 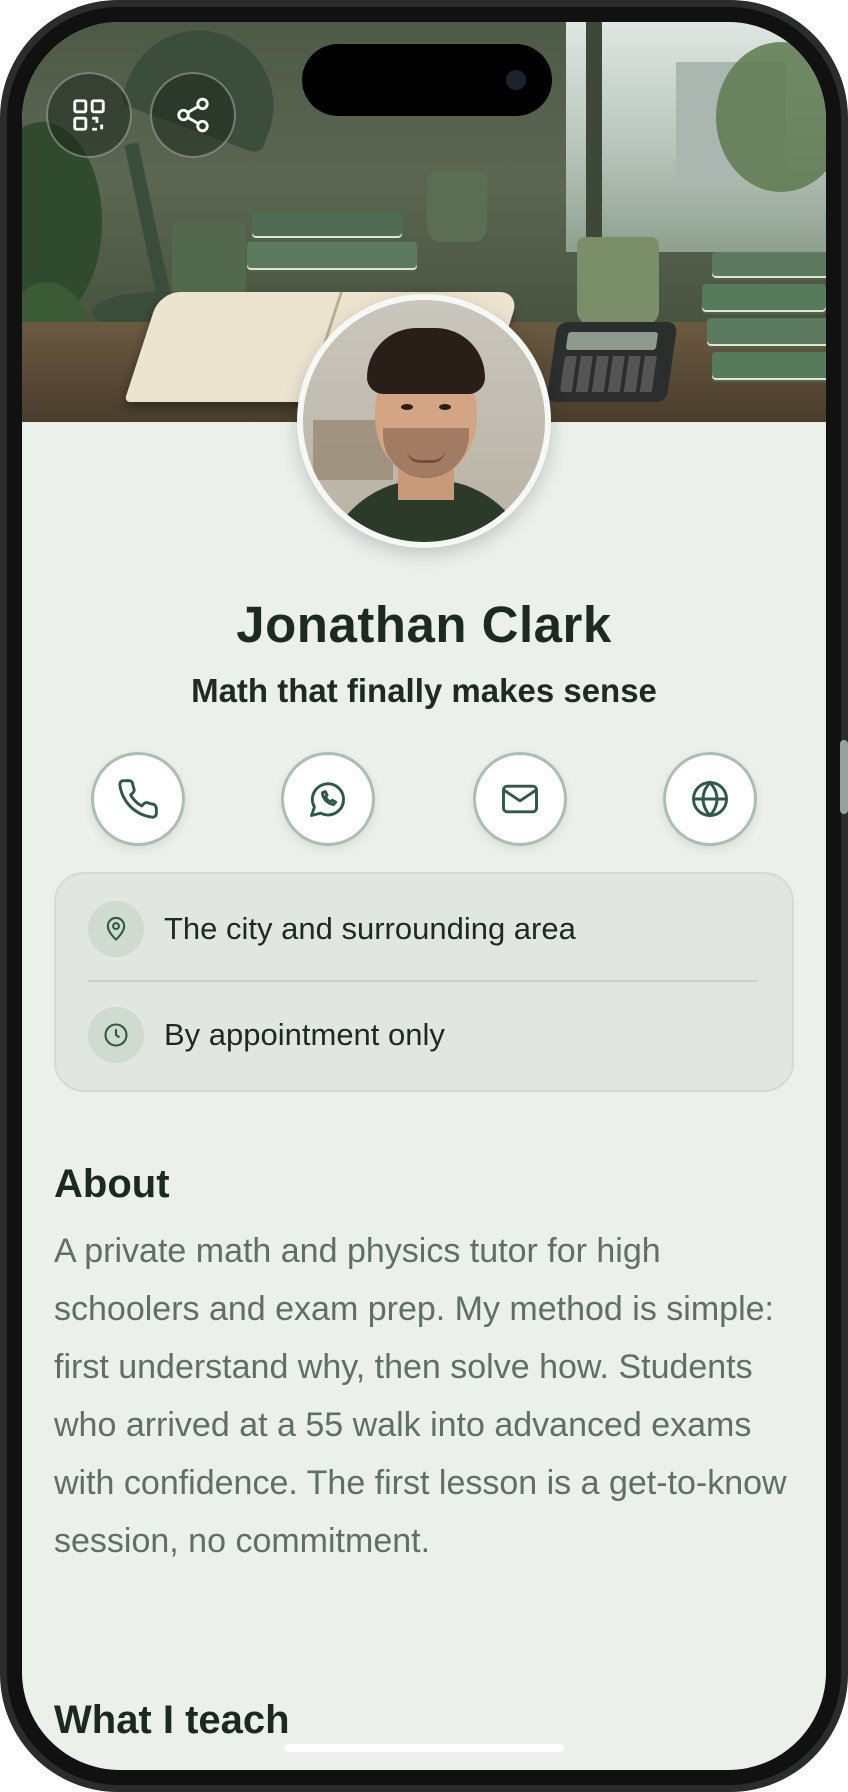 I want to click on map-pin-icon, so click(x=116, y=928).